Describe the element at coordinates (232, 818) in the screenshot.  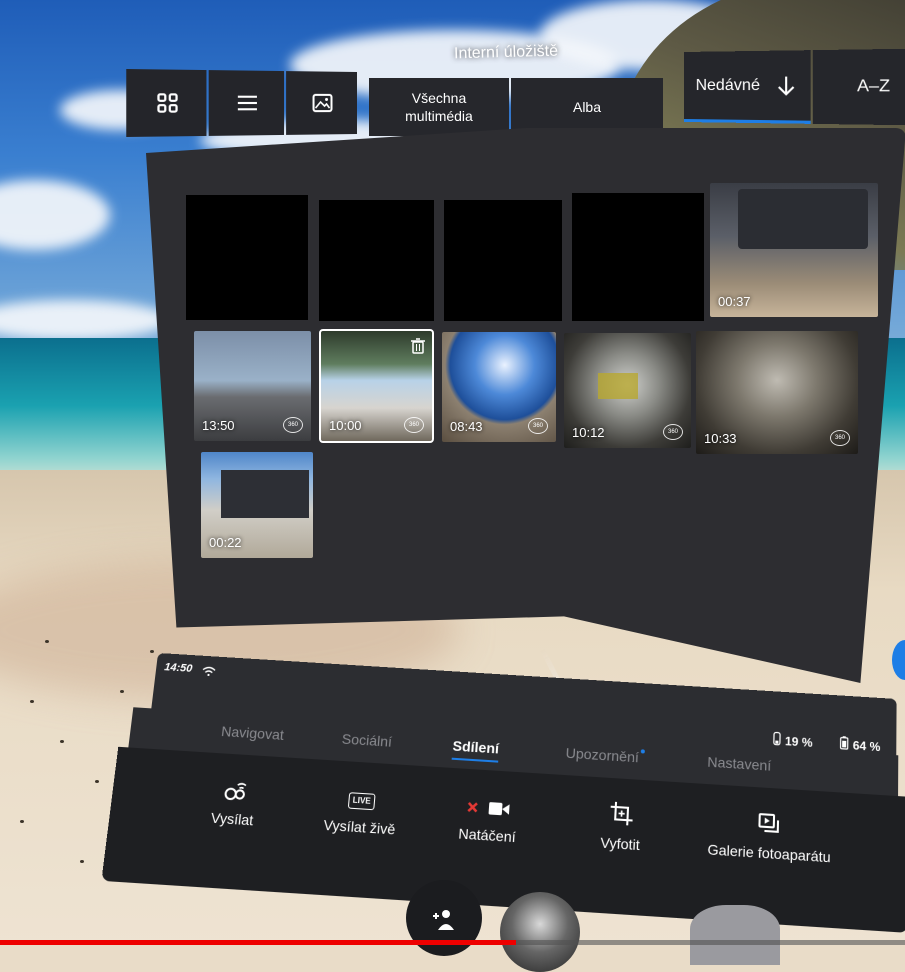
I see `cast-label: Vysílat` at that location.